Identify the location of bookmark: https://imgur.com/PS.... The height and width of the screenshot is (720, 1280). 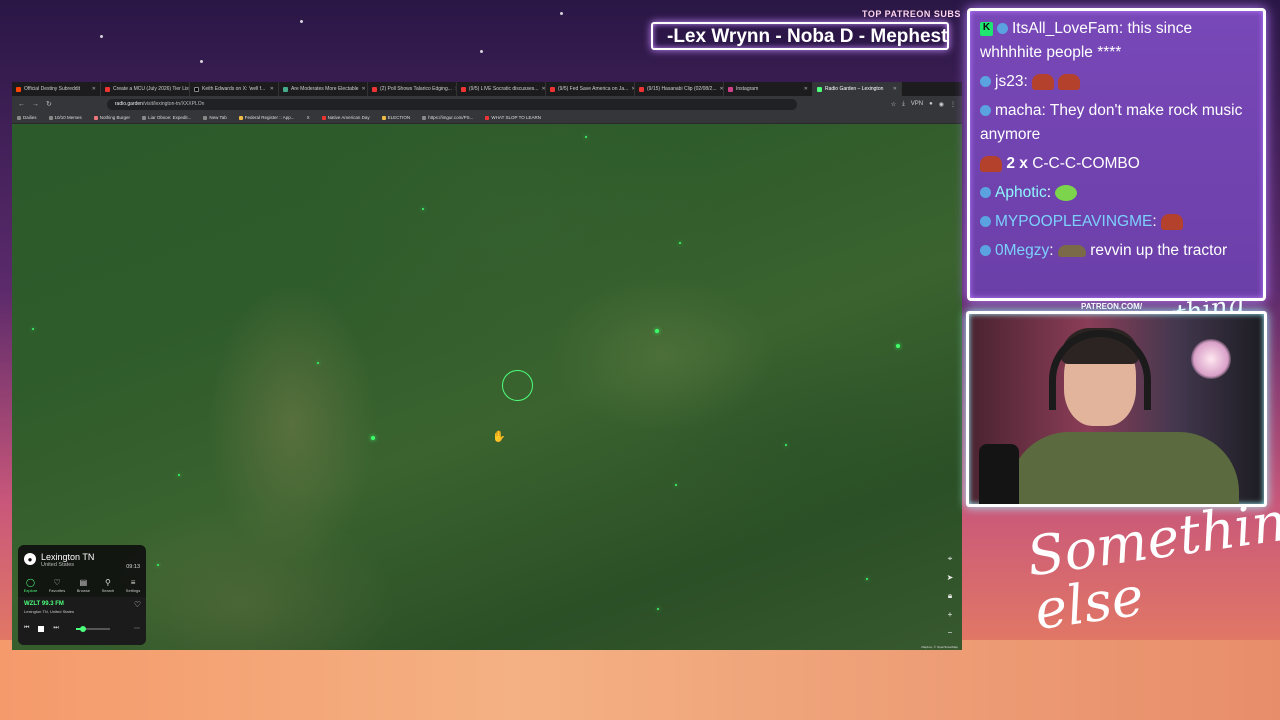
(447, 117).